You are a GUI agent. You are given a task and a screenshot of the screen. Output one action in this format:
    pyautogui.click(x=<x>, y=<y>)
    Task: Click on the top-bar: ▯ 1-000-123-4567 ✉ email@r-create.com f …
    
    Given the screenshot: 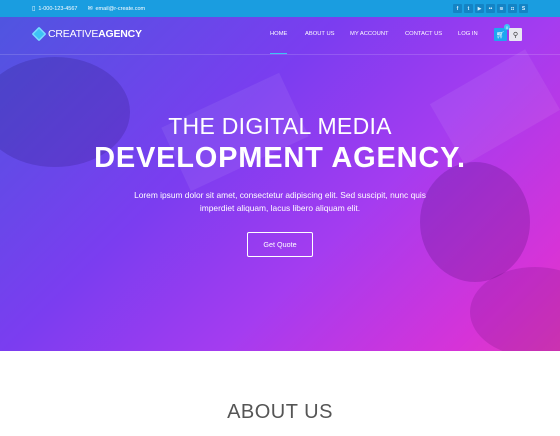 What is the action you would take?
    pyautogui.click(x=280, y=8)
    